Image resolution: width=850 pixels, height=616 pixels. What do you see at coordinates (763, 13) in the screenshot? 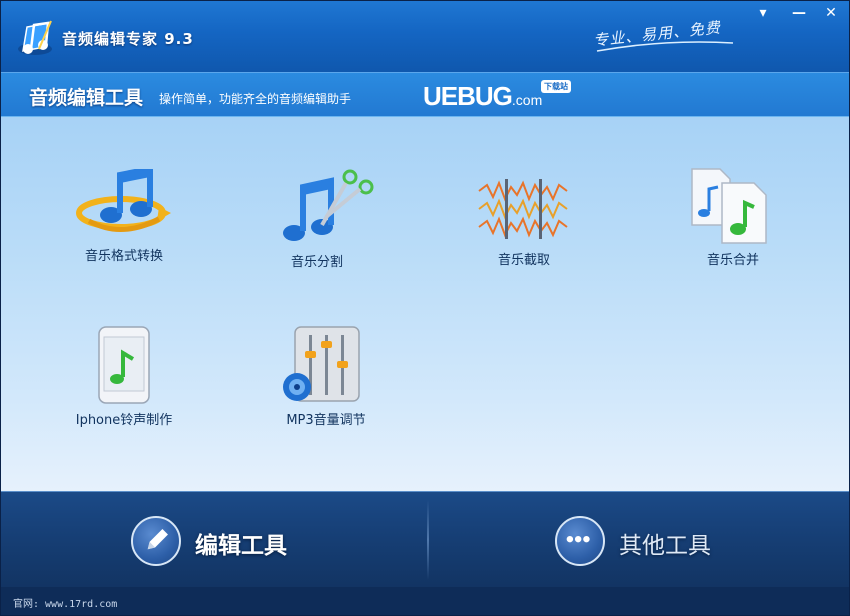
I see `menu-dropdown-button: ▾` at bounding box center [763, 13].